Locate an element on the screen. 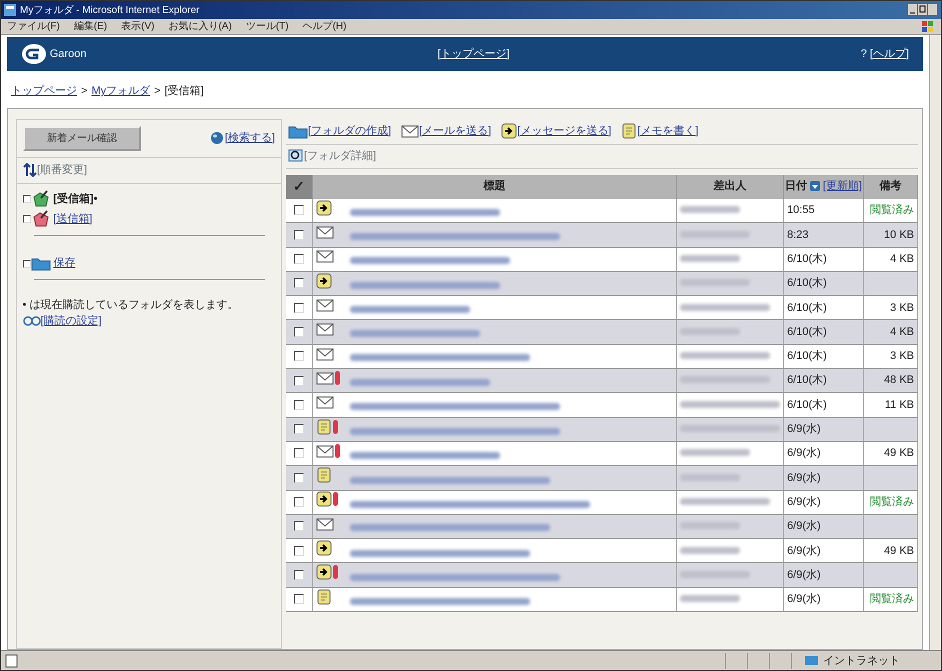  column-header: 日付 is located at coordinates (796, 186).